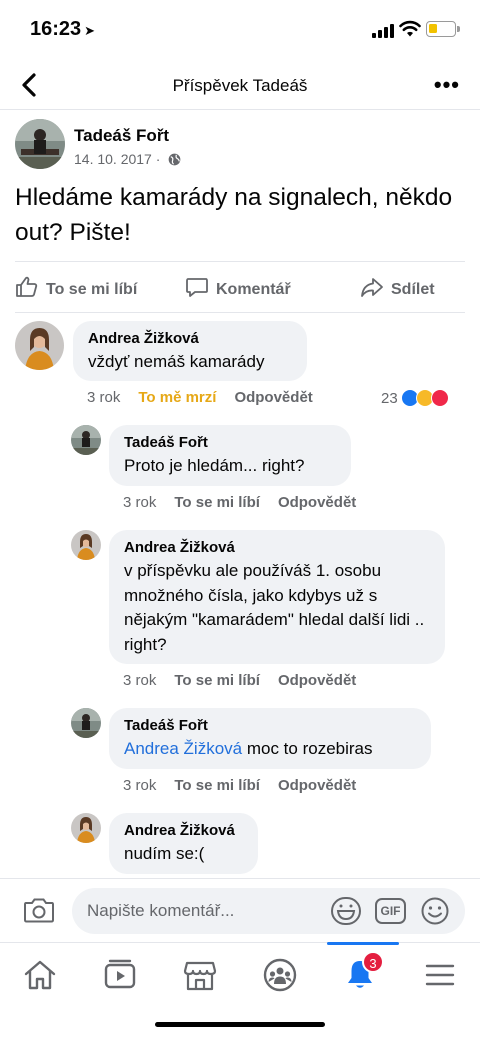  I want to click on comment-text: Proto je hledám... right?, so click(214, 465).